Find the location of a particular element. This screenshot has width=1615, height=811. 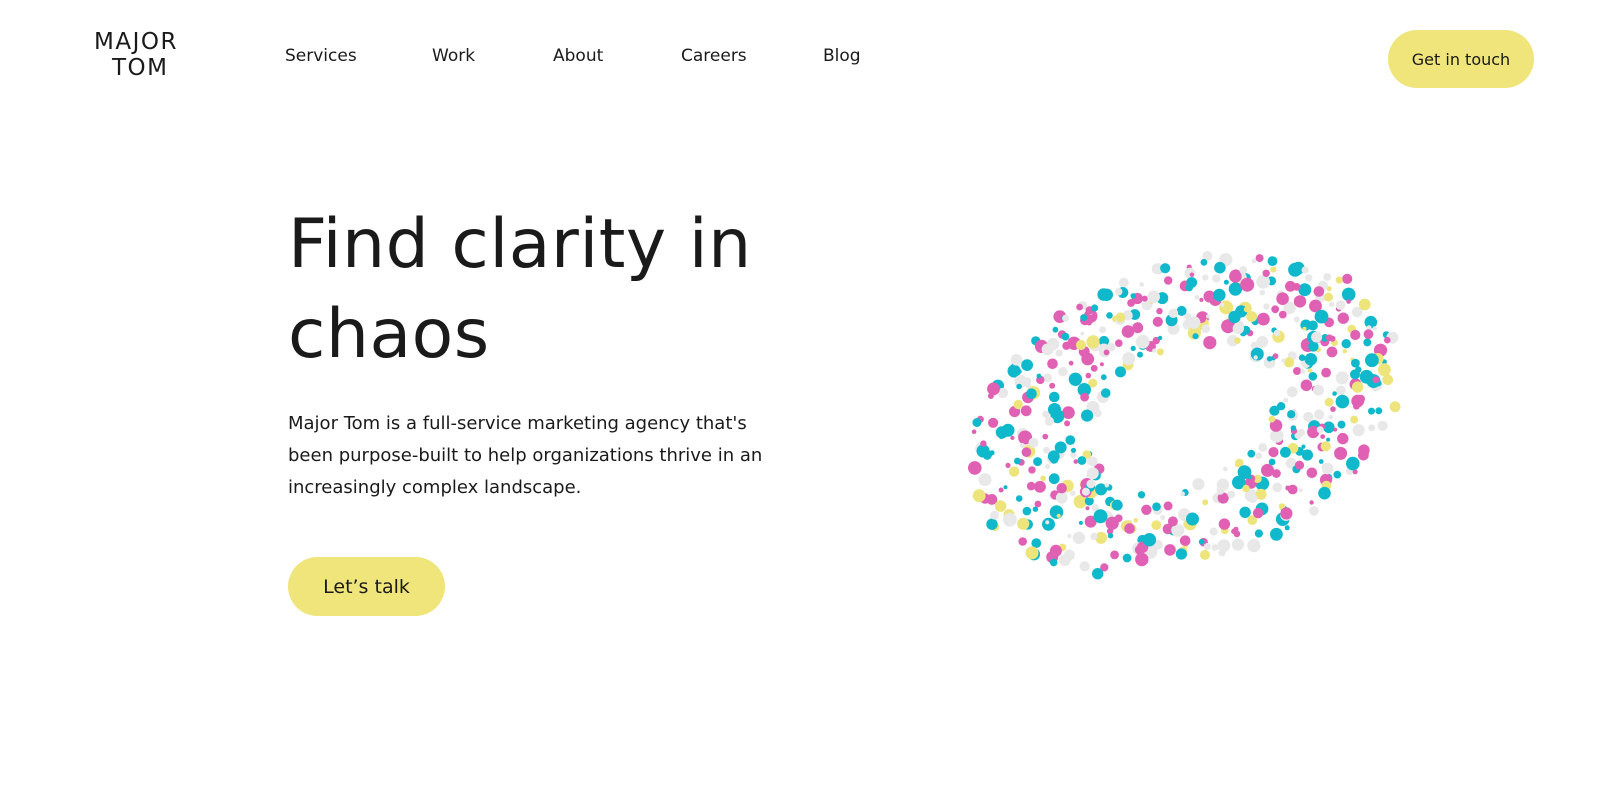

logo-line-2: TOM is located at coordinates (140, 68).